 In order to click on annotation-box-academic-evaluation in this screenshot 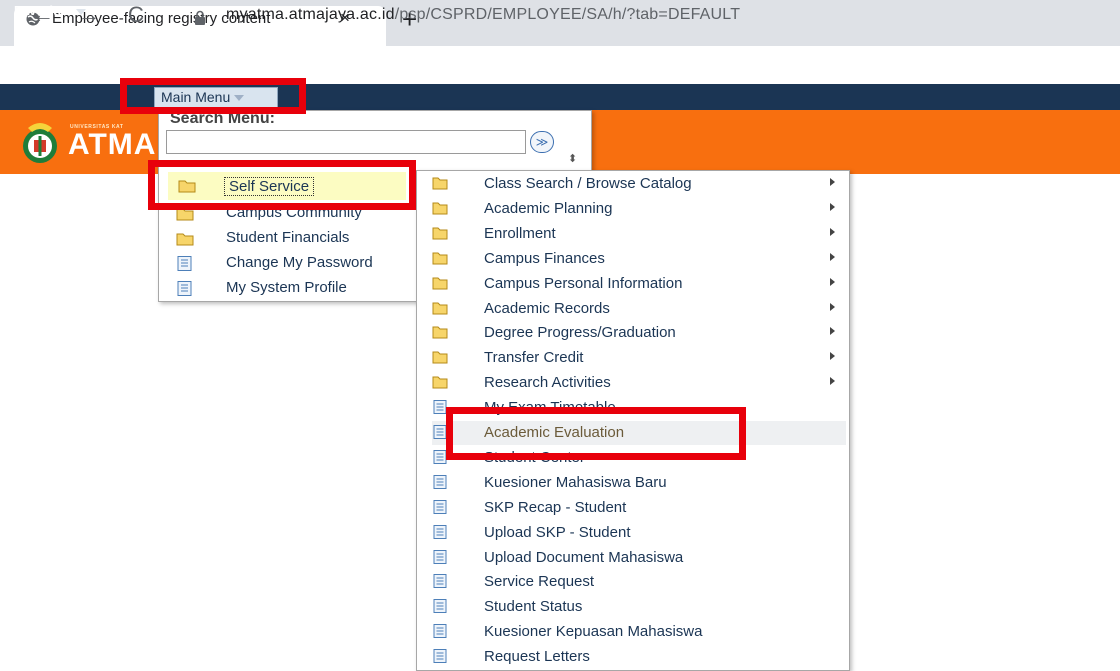, I will do `click(596, 433)`.